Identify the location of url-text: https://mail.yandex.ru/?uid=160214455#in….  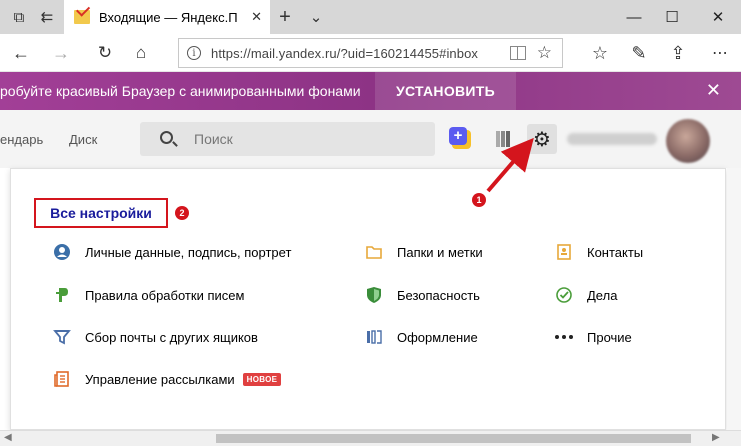
(344, 53).